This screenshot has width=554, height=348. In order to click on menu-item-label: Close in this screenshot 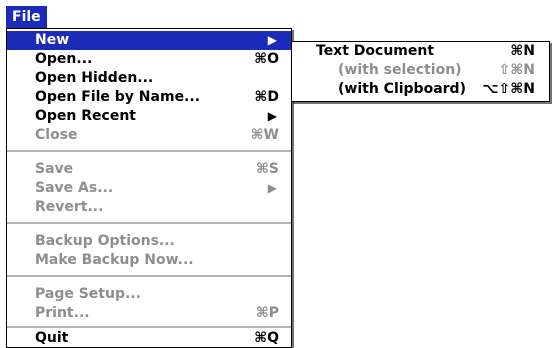, I will do `click(56, 135)`.